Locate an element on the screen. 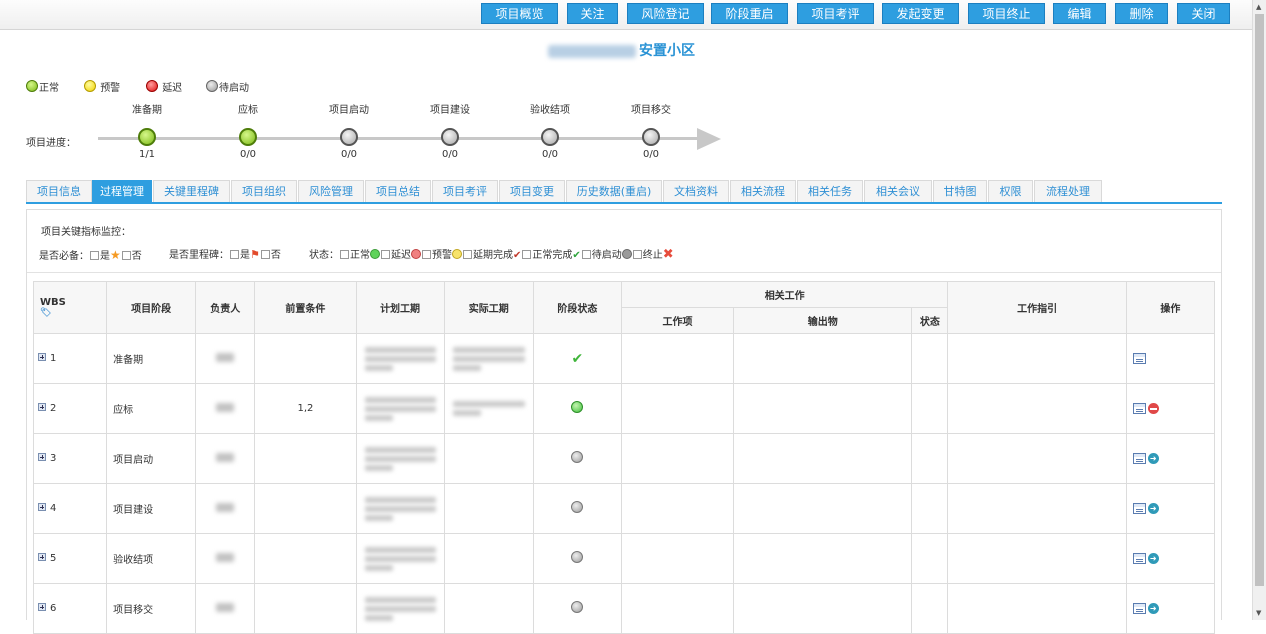 This screenshot has height=634, width=1266. header-status: 状态 is located at coordinates (930, 320).